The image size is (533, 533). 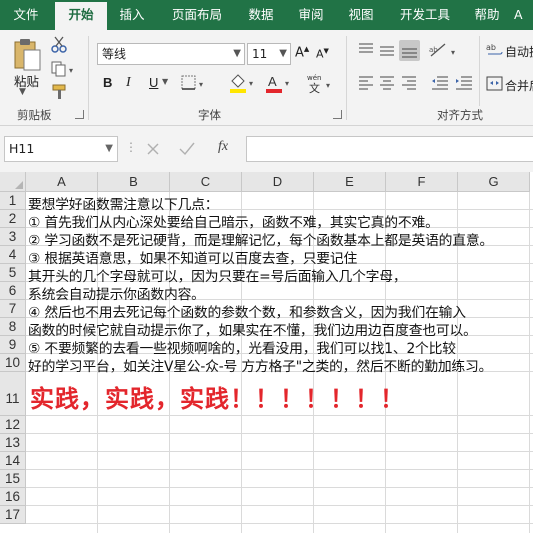 What do you see at coordinates (387, 50) in the screenshot?
I see `middle-align-icon` at bounding box center [387, 50].